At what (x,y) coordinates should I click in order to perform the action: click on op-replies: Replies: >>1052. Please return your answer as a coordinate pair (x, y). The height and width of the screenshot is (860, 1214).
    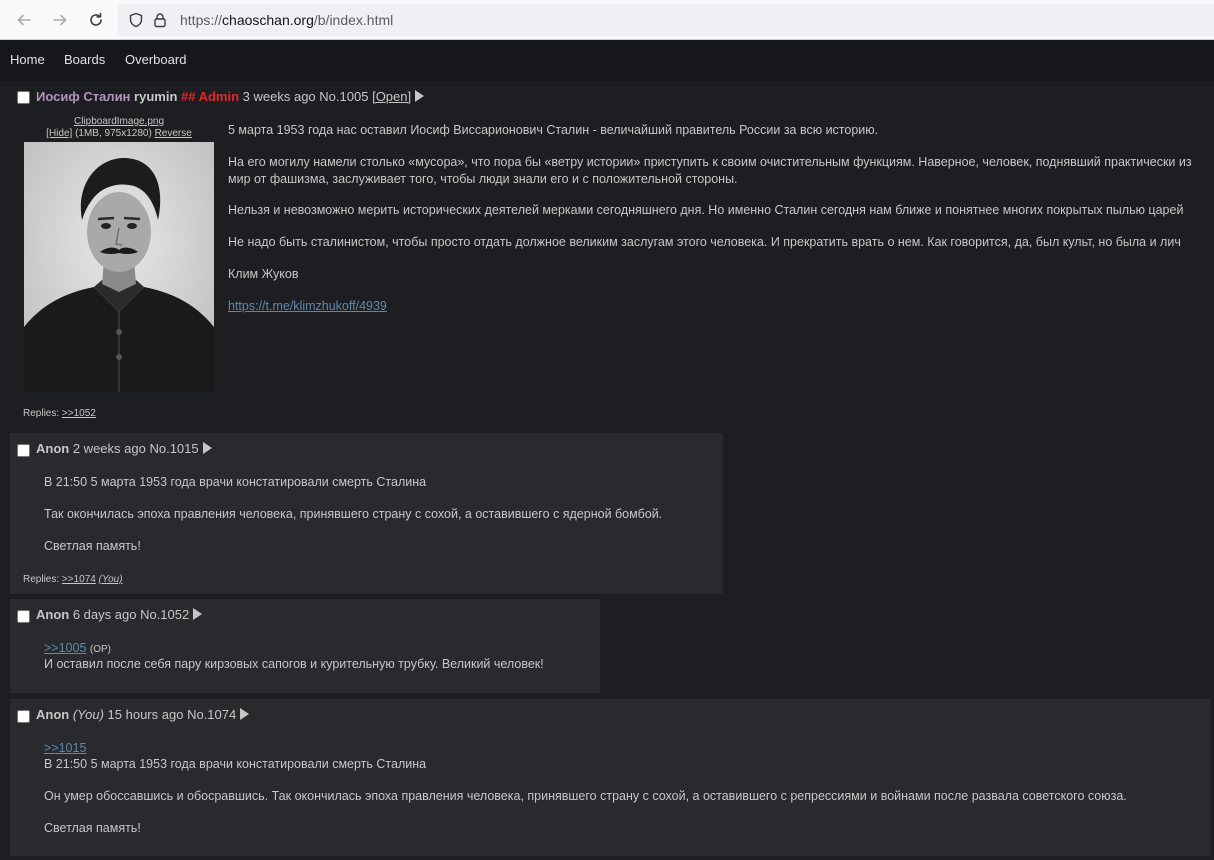
    Looking at the image, I should click on (59, 413).